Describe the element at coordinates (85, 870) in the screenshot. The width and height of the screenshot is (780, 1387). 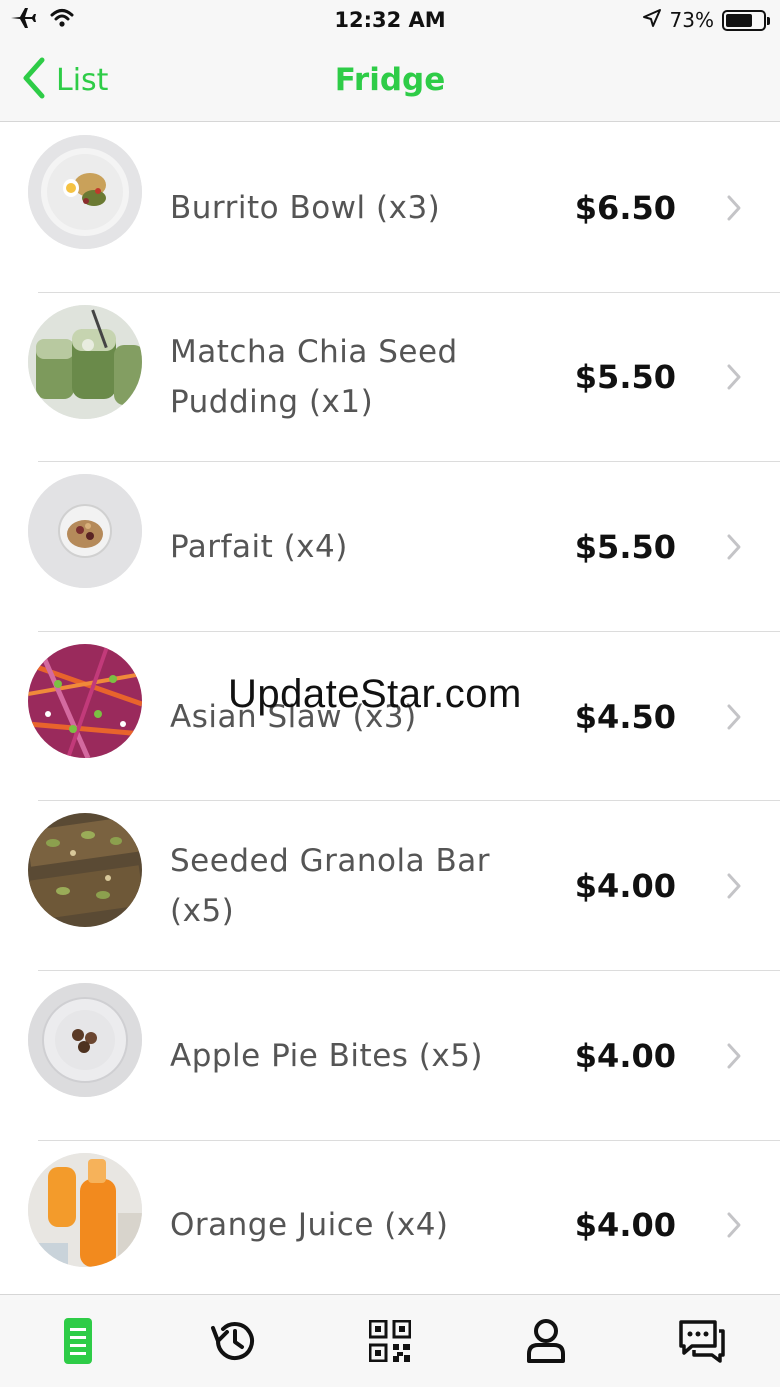
I see `granola-bar-image` at that location.